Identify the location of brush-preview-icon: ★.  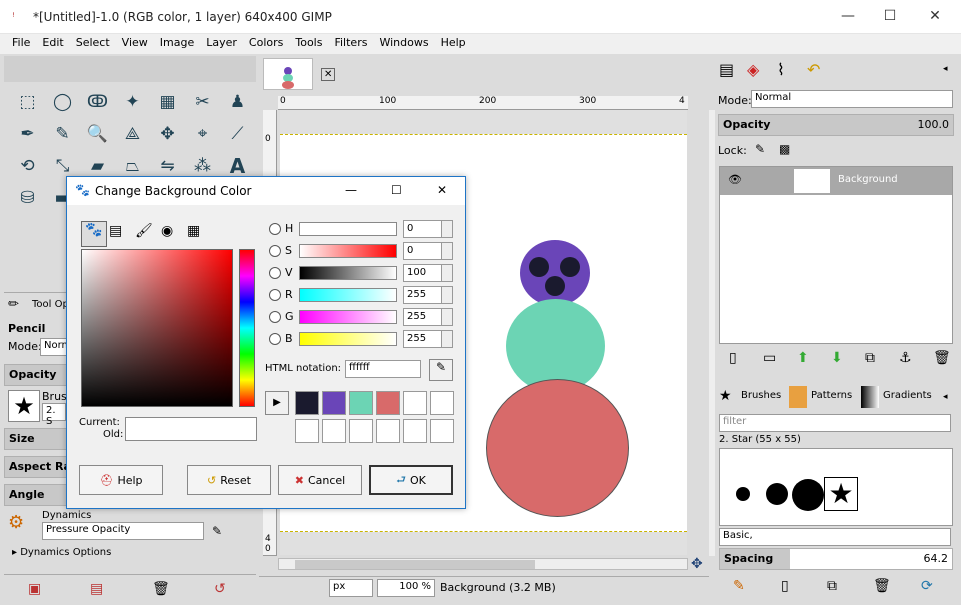
(24, 406).